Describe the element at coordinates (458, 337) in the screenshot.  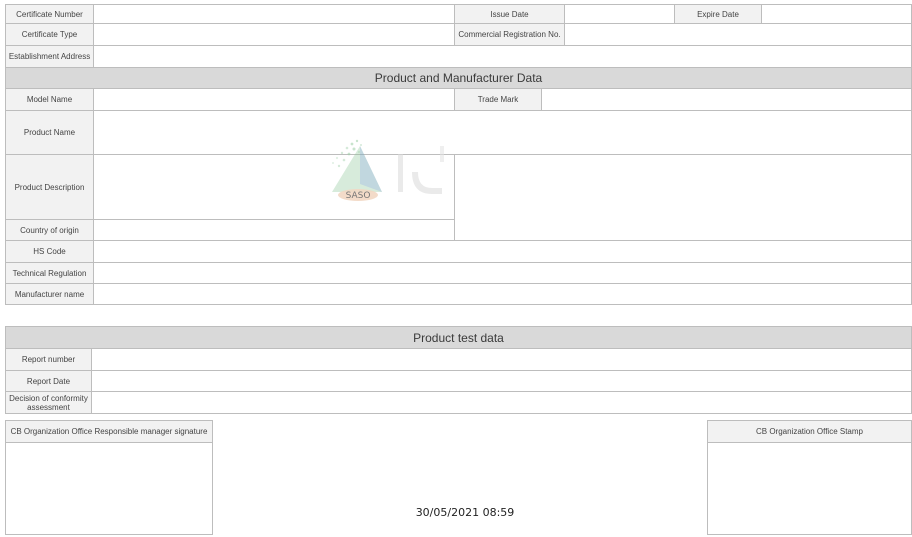
I see `test-section-header: Product test data` at that location.